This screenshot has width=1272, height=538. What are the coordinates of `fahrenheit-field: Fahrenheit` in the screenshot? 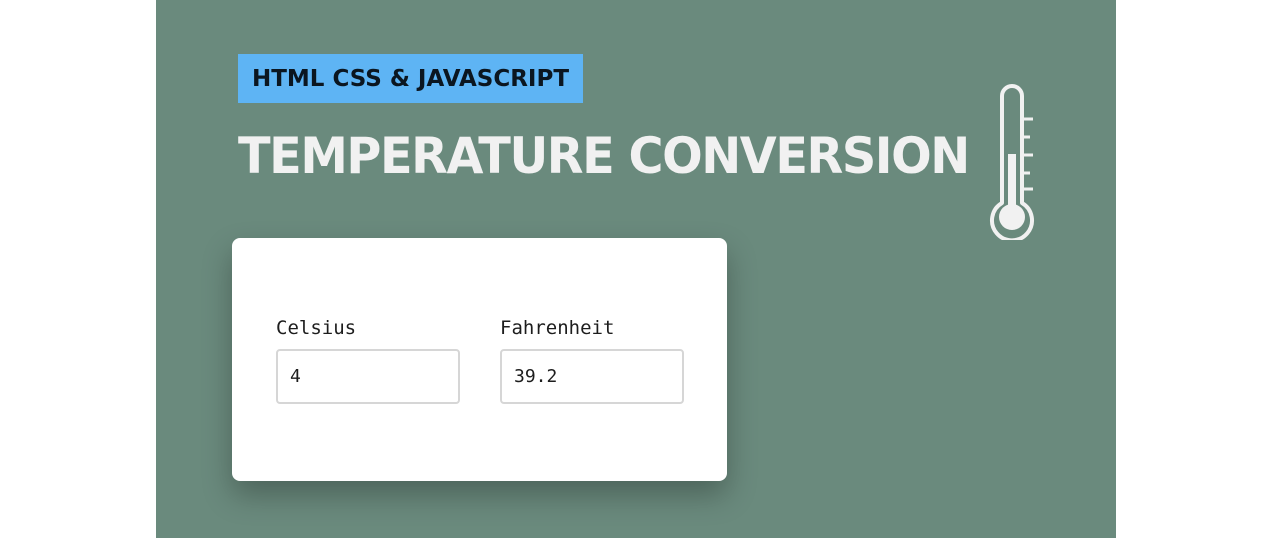 It's located at (592, 360).